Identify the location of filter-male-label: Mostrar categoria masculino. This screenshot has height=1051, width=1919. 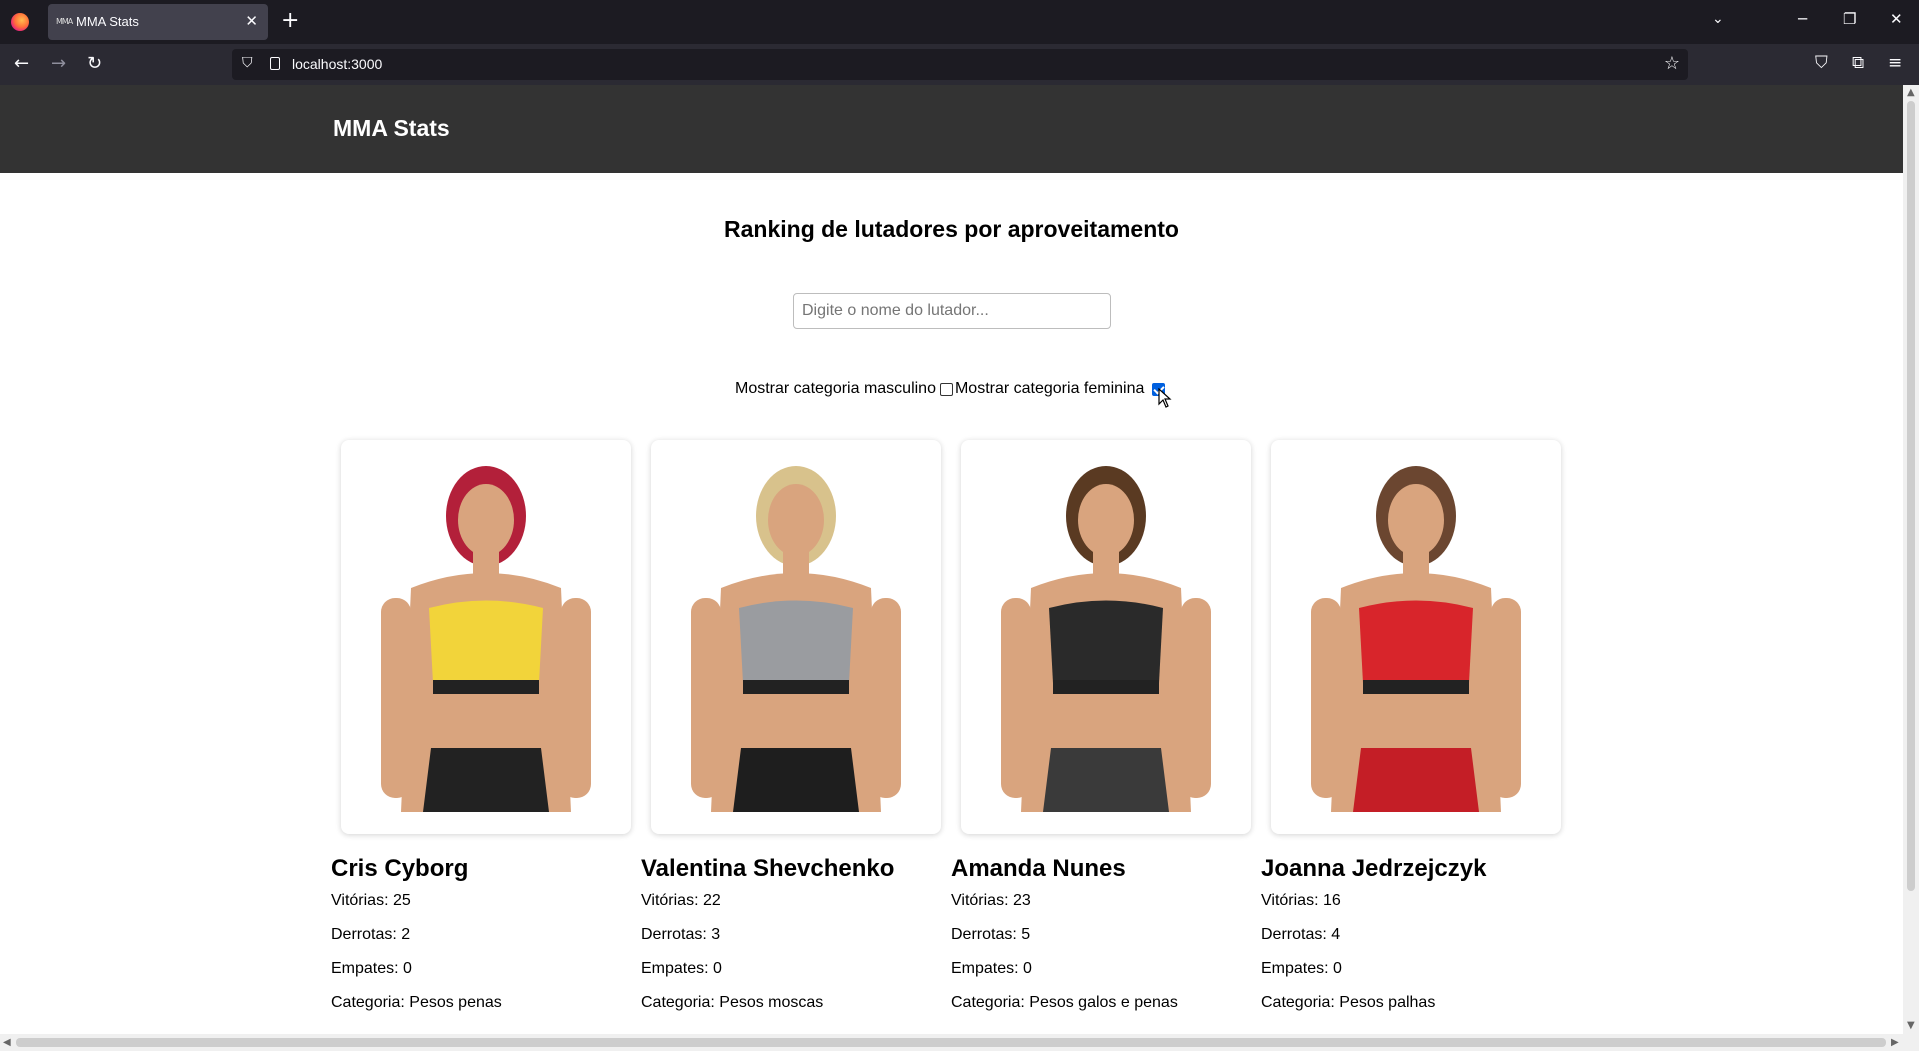
(835, 388).